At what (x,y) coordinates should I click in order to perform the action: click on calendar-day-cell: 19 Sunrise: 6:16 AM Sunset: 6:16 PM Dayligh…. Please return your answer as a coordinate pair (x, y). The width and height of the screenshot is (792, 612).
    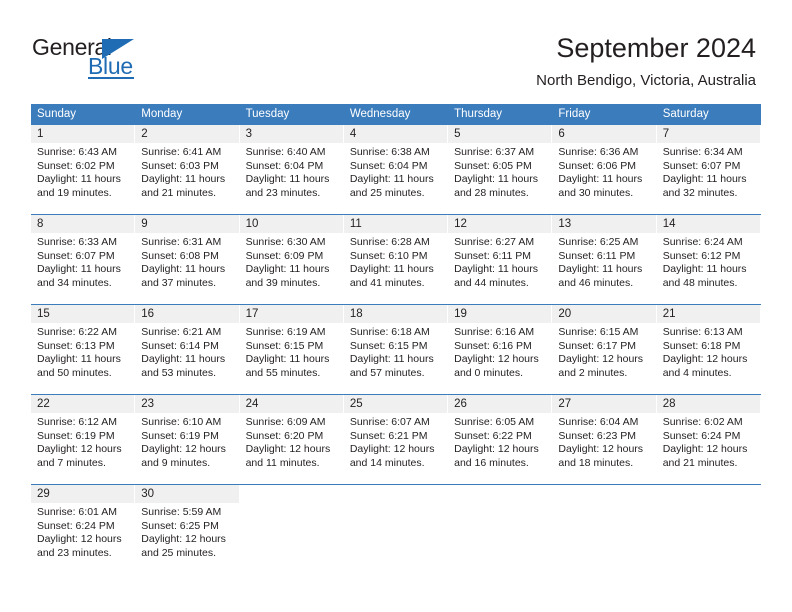
    Looking at the image, I should click on (500, 349).